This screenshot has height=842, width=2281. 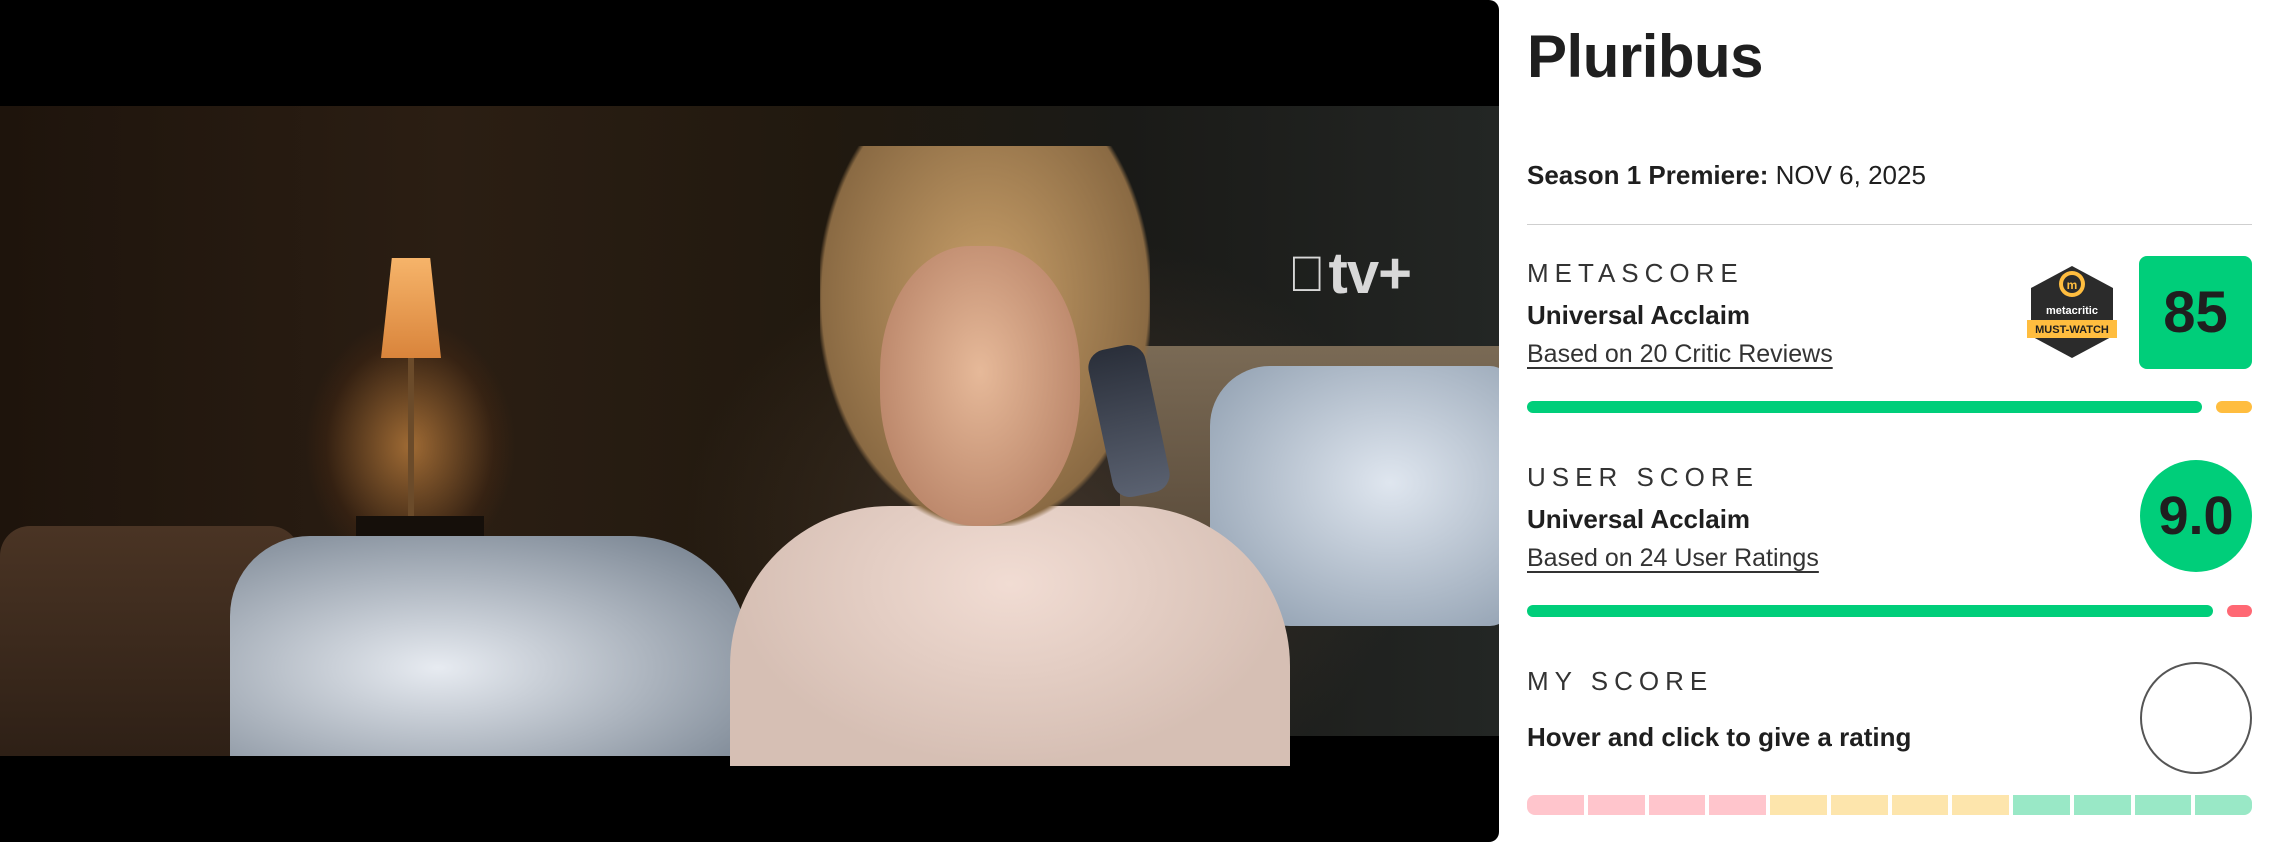 I want to click on user-score-positive-bar, so click(x=1870, y=611).